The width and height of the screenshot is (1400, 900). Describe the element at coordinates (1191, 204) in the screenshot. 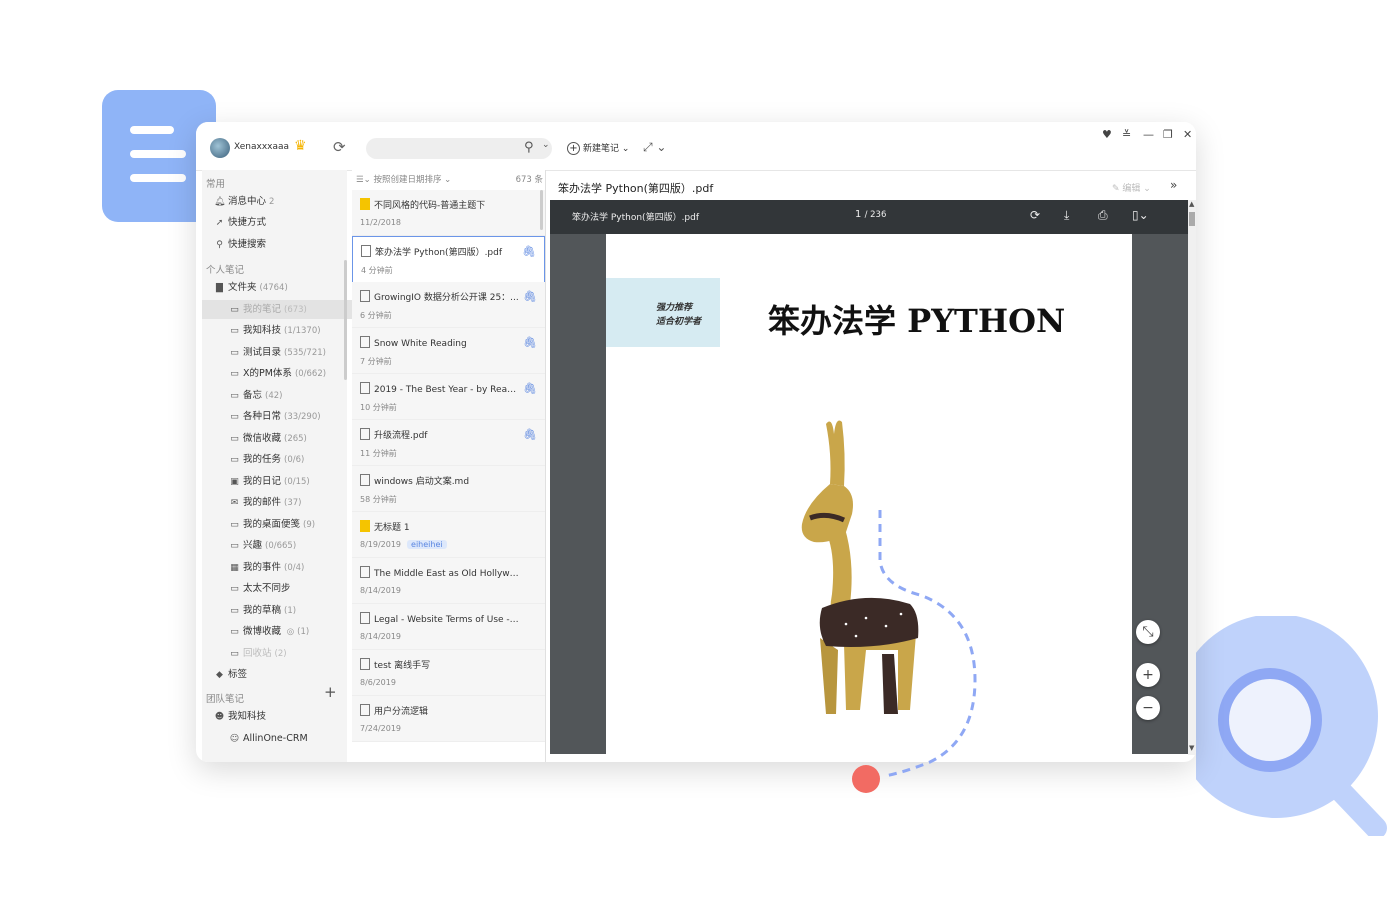

I see `scroll-up-icon: ▲` at that location.